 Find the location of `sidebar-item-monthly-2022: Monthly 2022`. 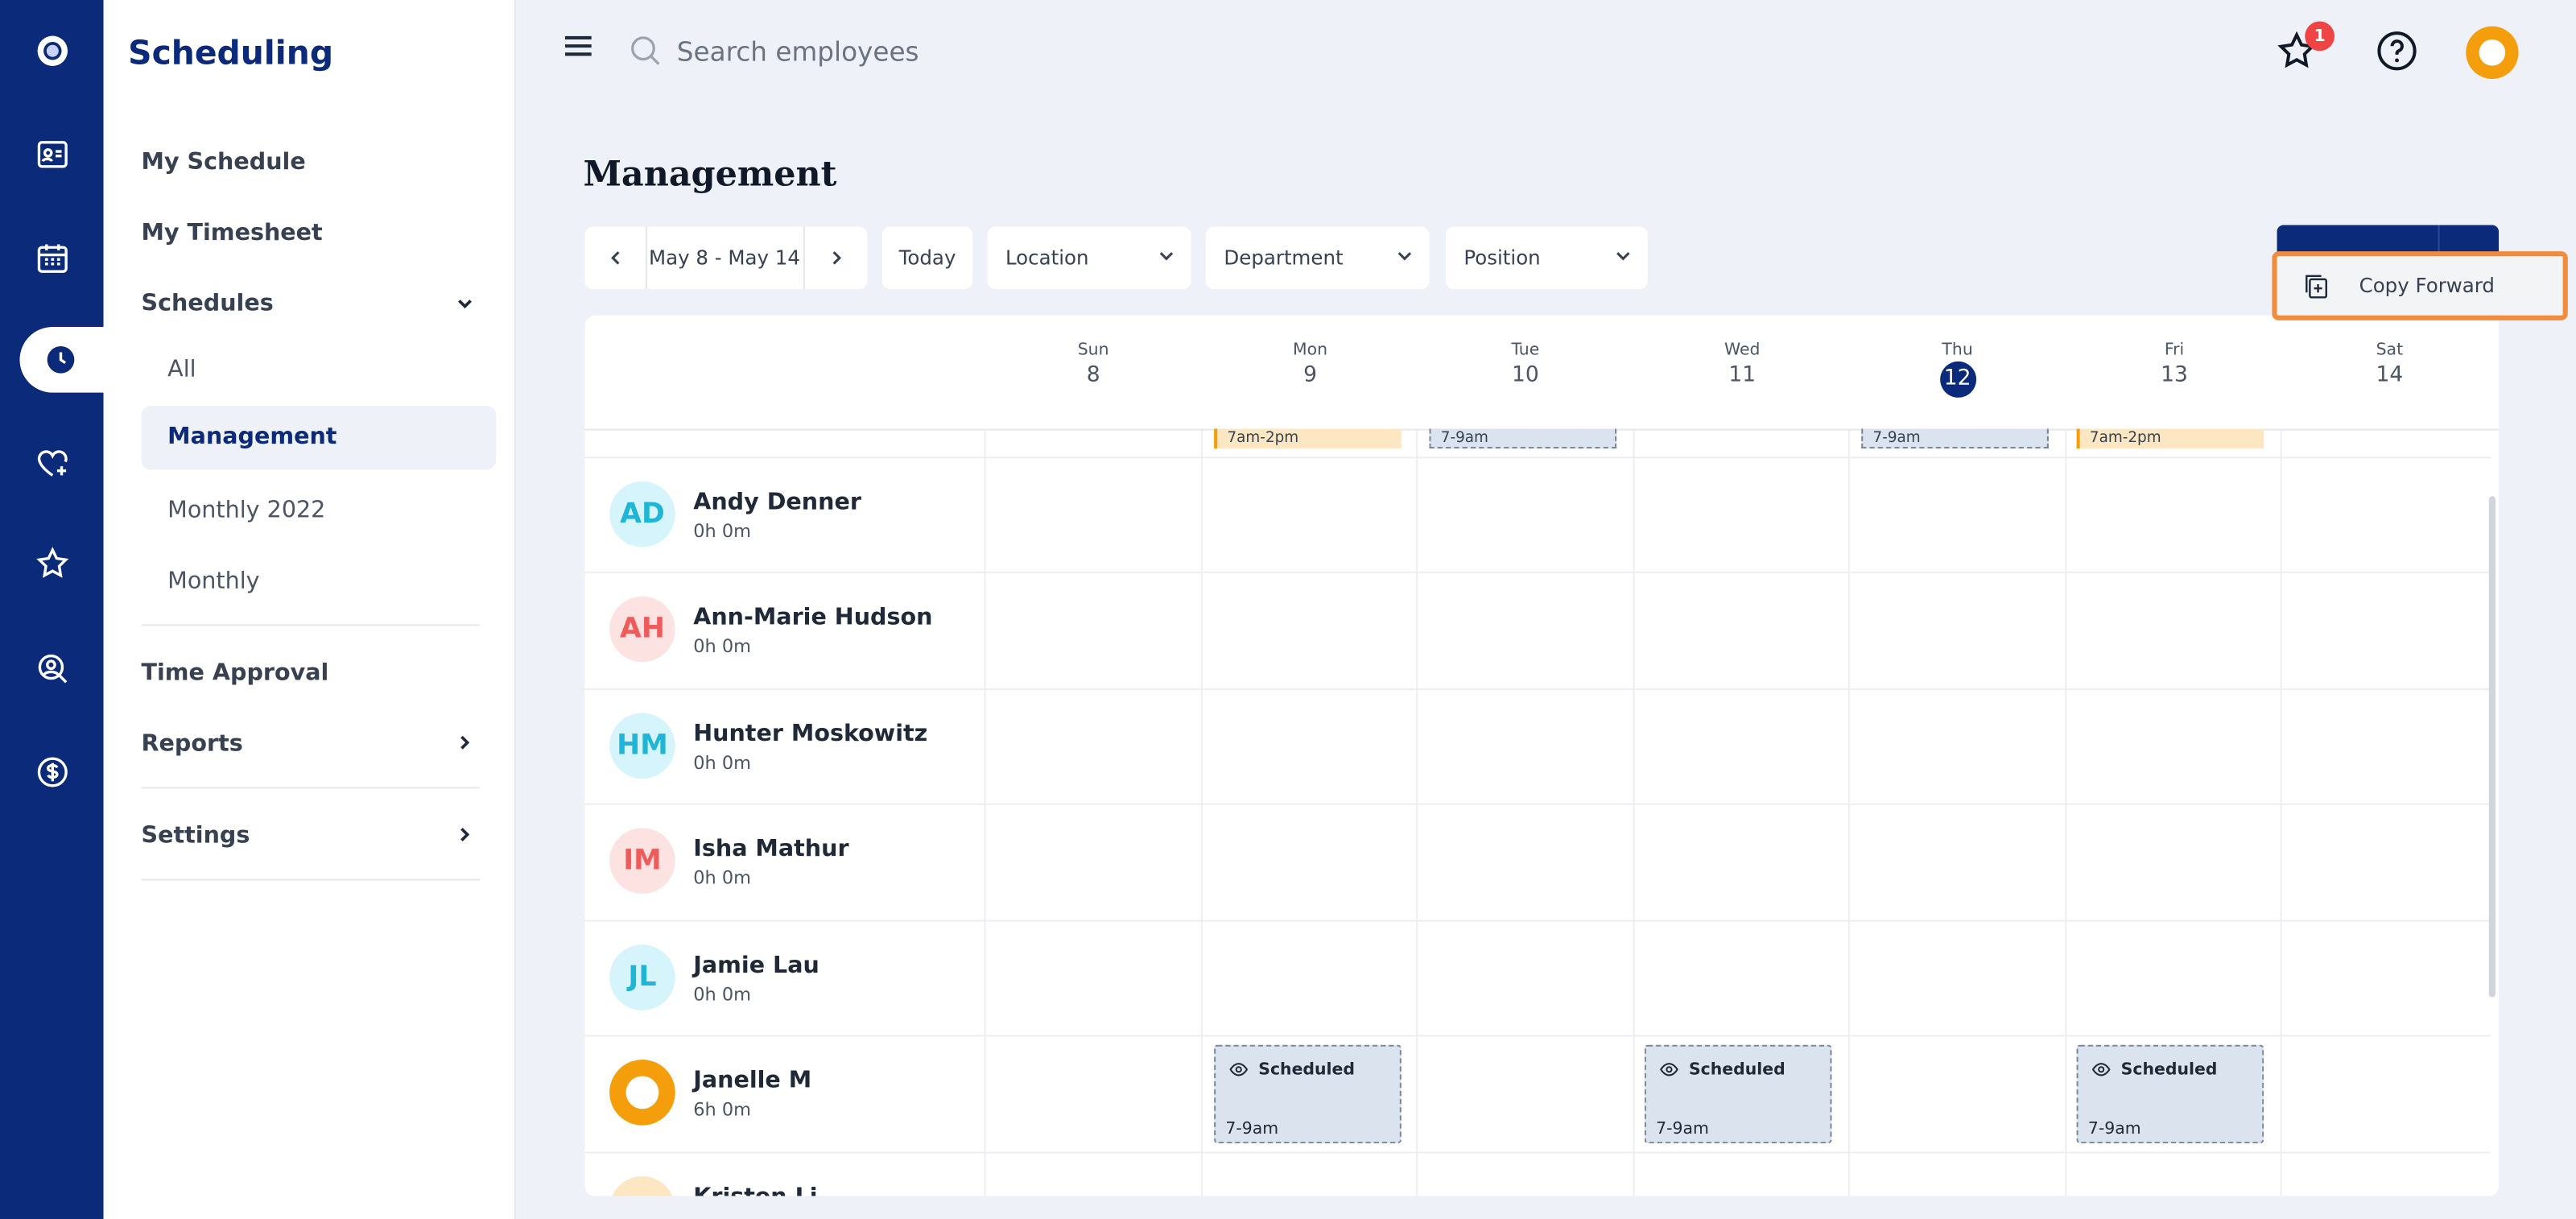

sidebar-item-monthly-2022: Monthly 2022 is located at coordinates (246, 511).